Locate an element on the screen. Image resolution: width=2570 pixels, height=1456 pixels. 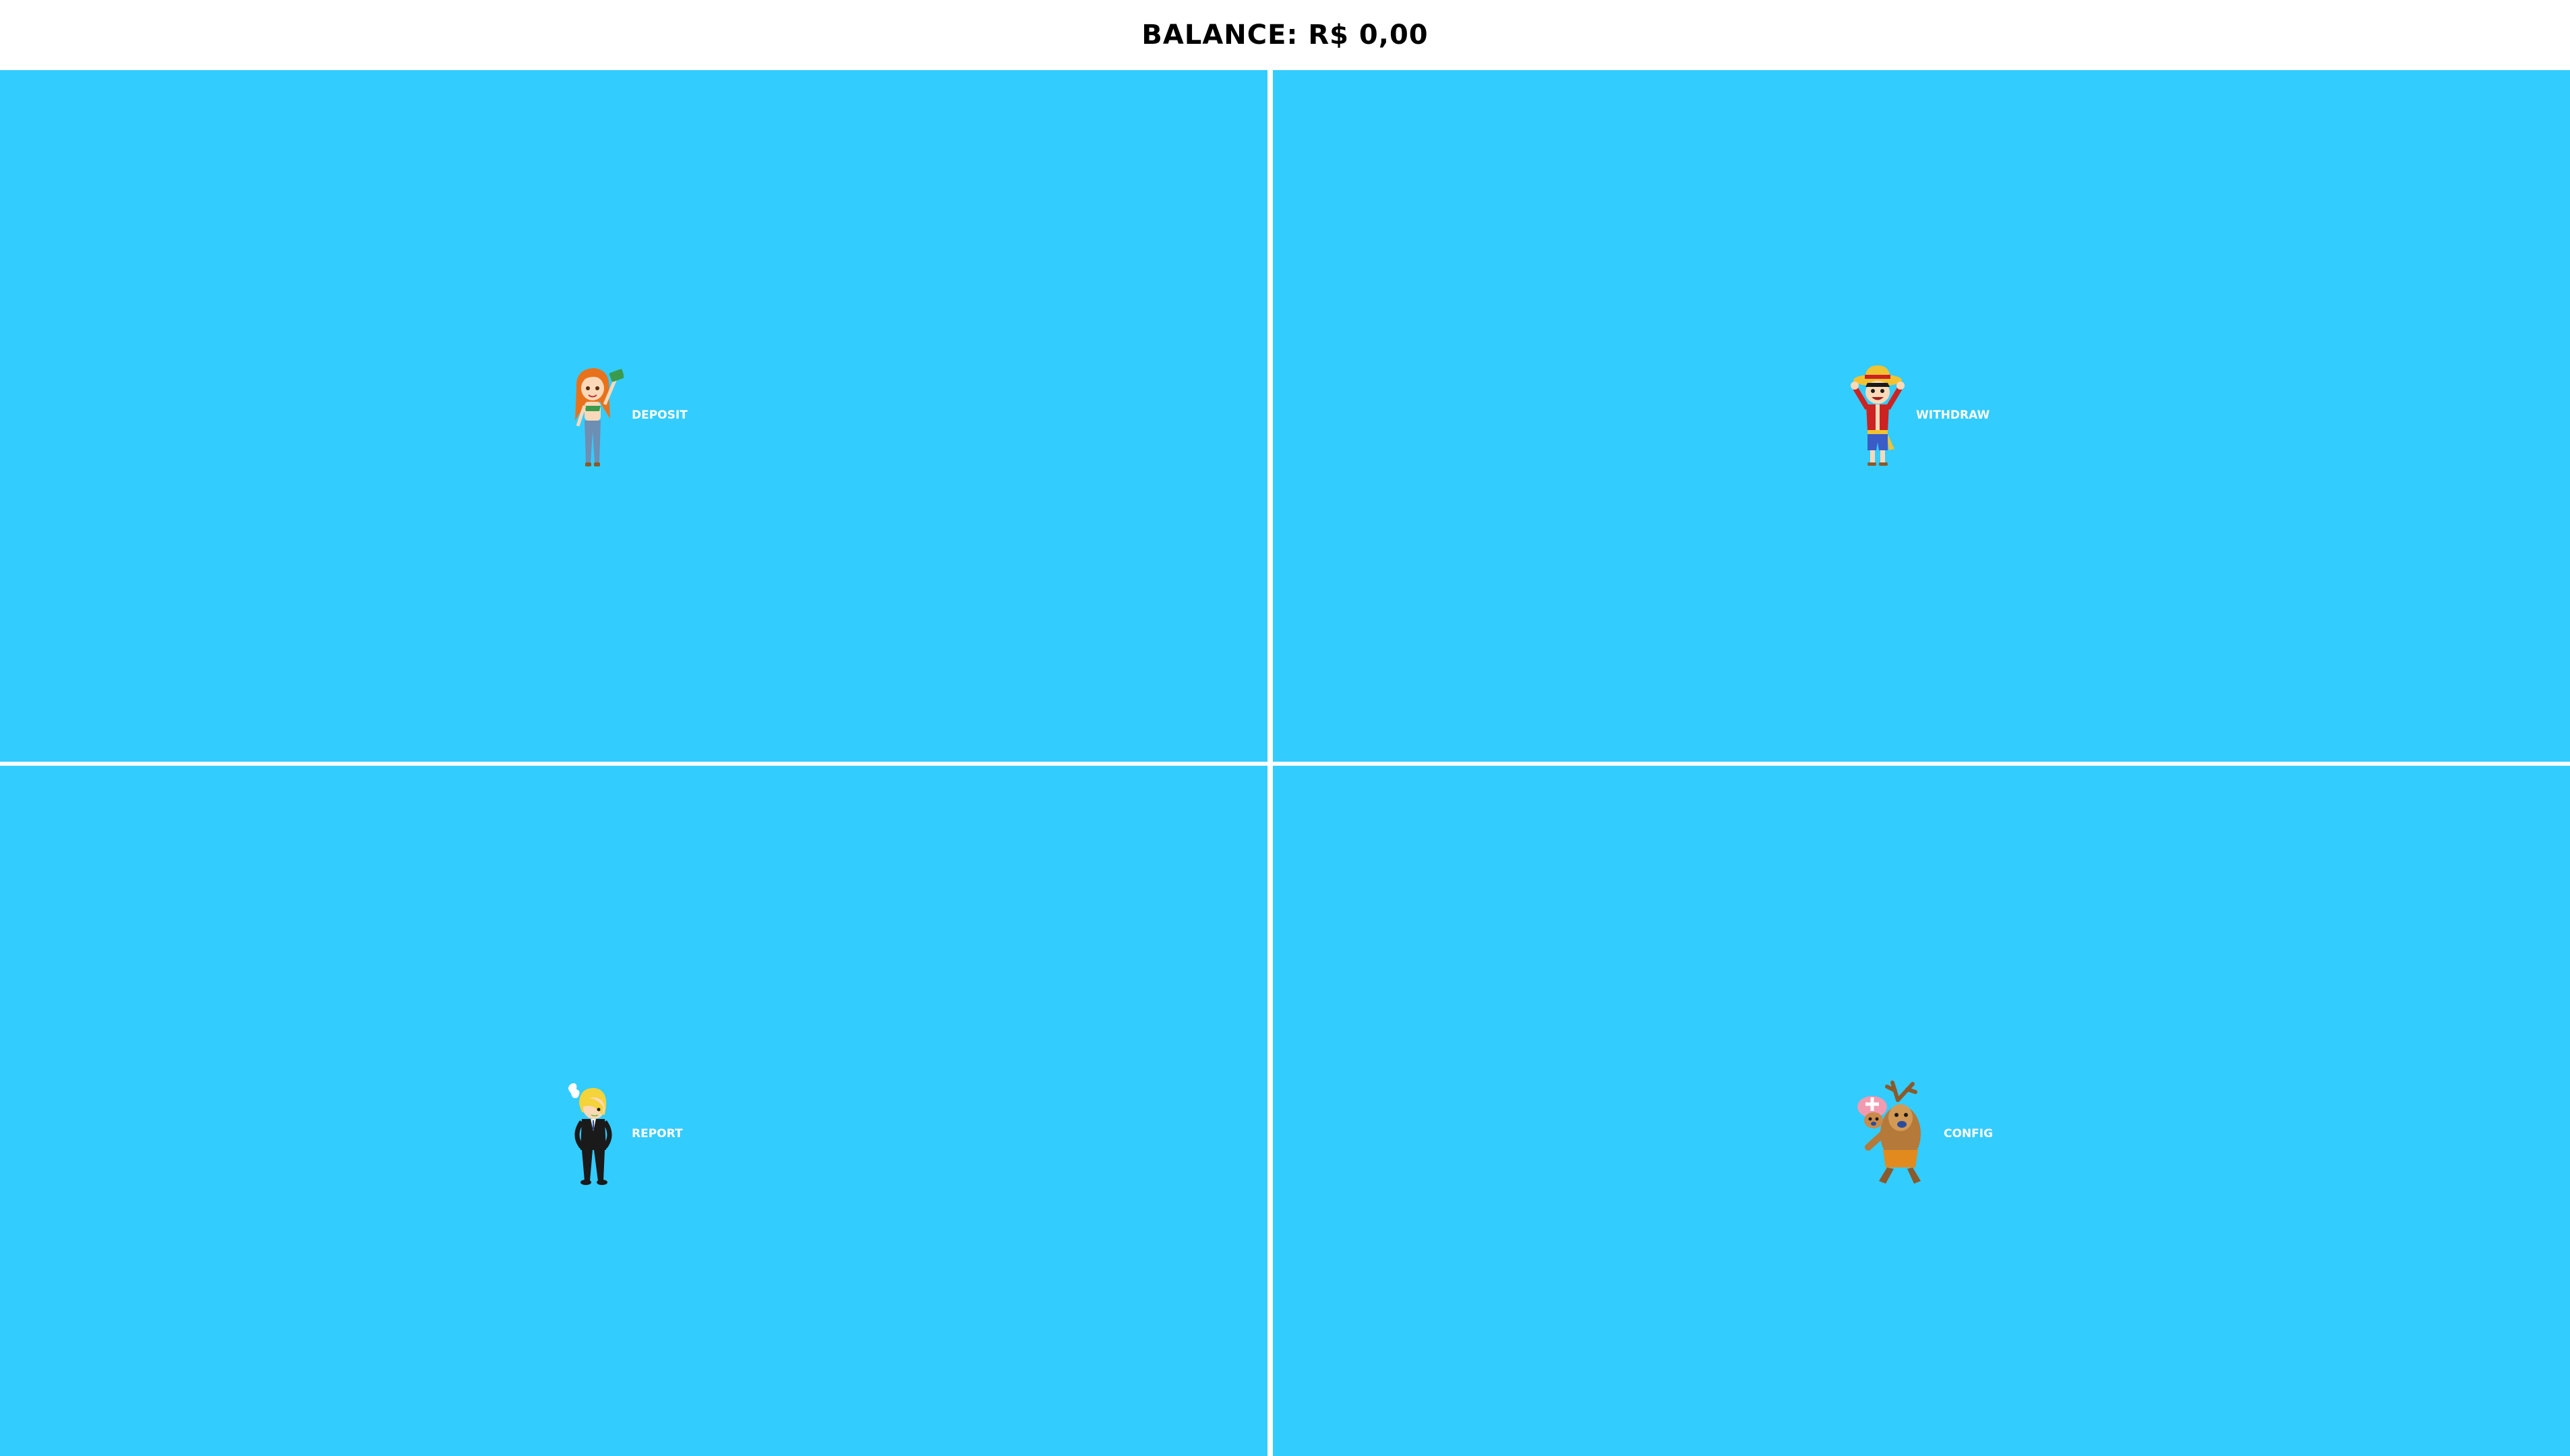
balance-display: Balance: R$ 0,00 is located at coordinates (1285, 35).